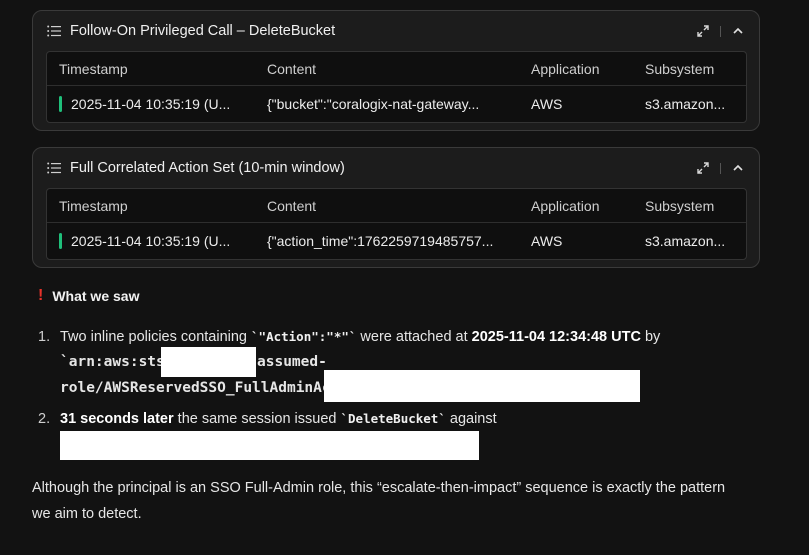 Image resolution: width=809 pixels, height=555 pixels. Describe the element at coordinates (156, 337) in the screenshot. I see `text: Two inline policies containing` at that location.